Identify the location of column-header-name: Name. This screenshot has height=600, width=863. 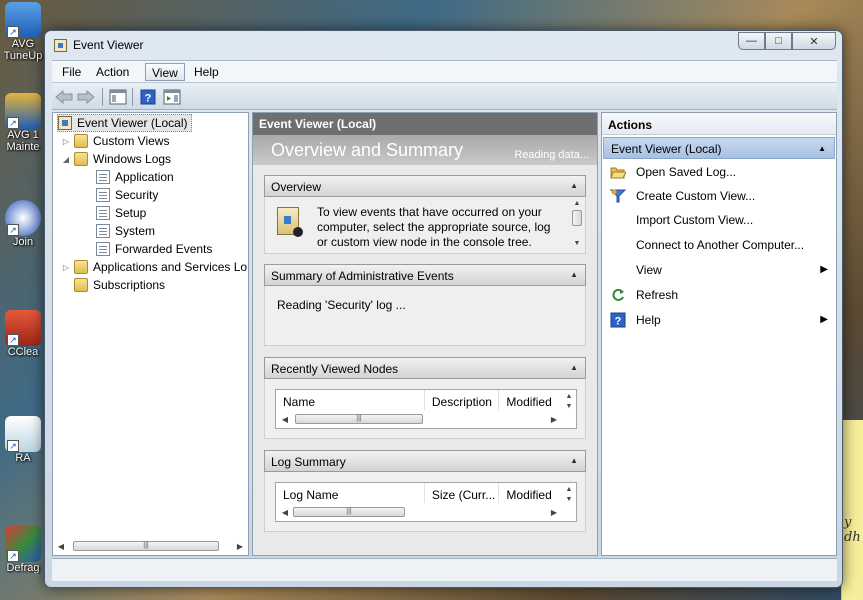
(350, 400).